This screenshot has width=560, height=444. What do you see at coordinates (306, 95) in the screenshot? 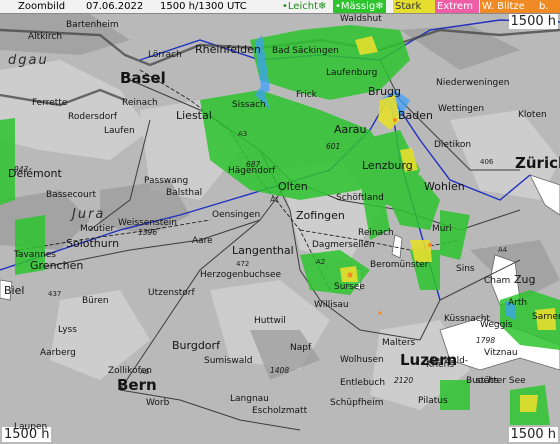
I see `town-label: Frick` at bounding box center [306, 95].